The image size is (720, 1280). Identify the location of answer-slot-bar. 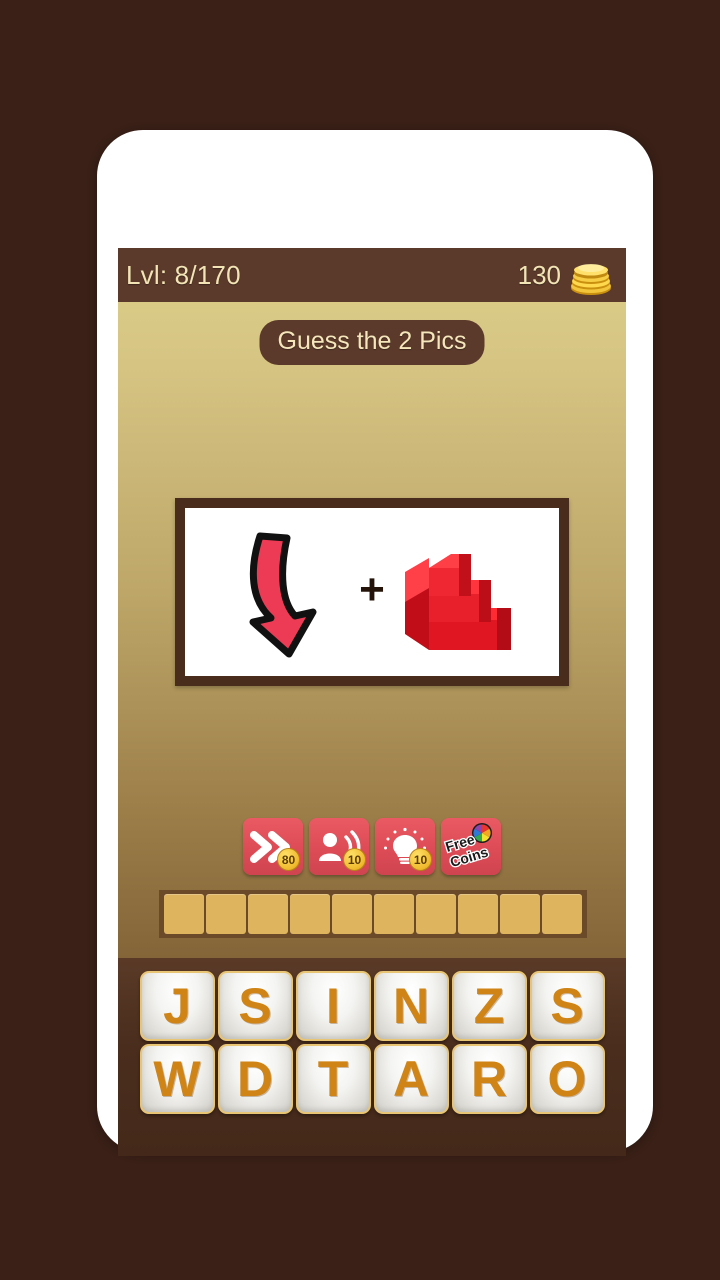
(373, 914).